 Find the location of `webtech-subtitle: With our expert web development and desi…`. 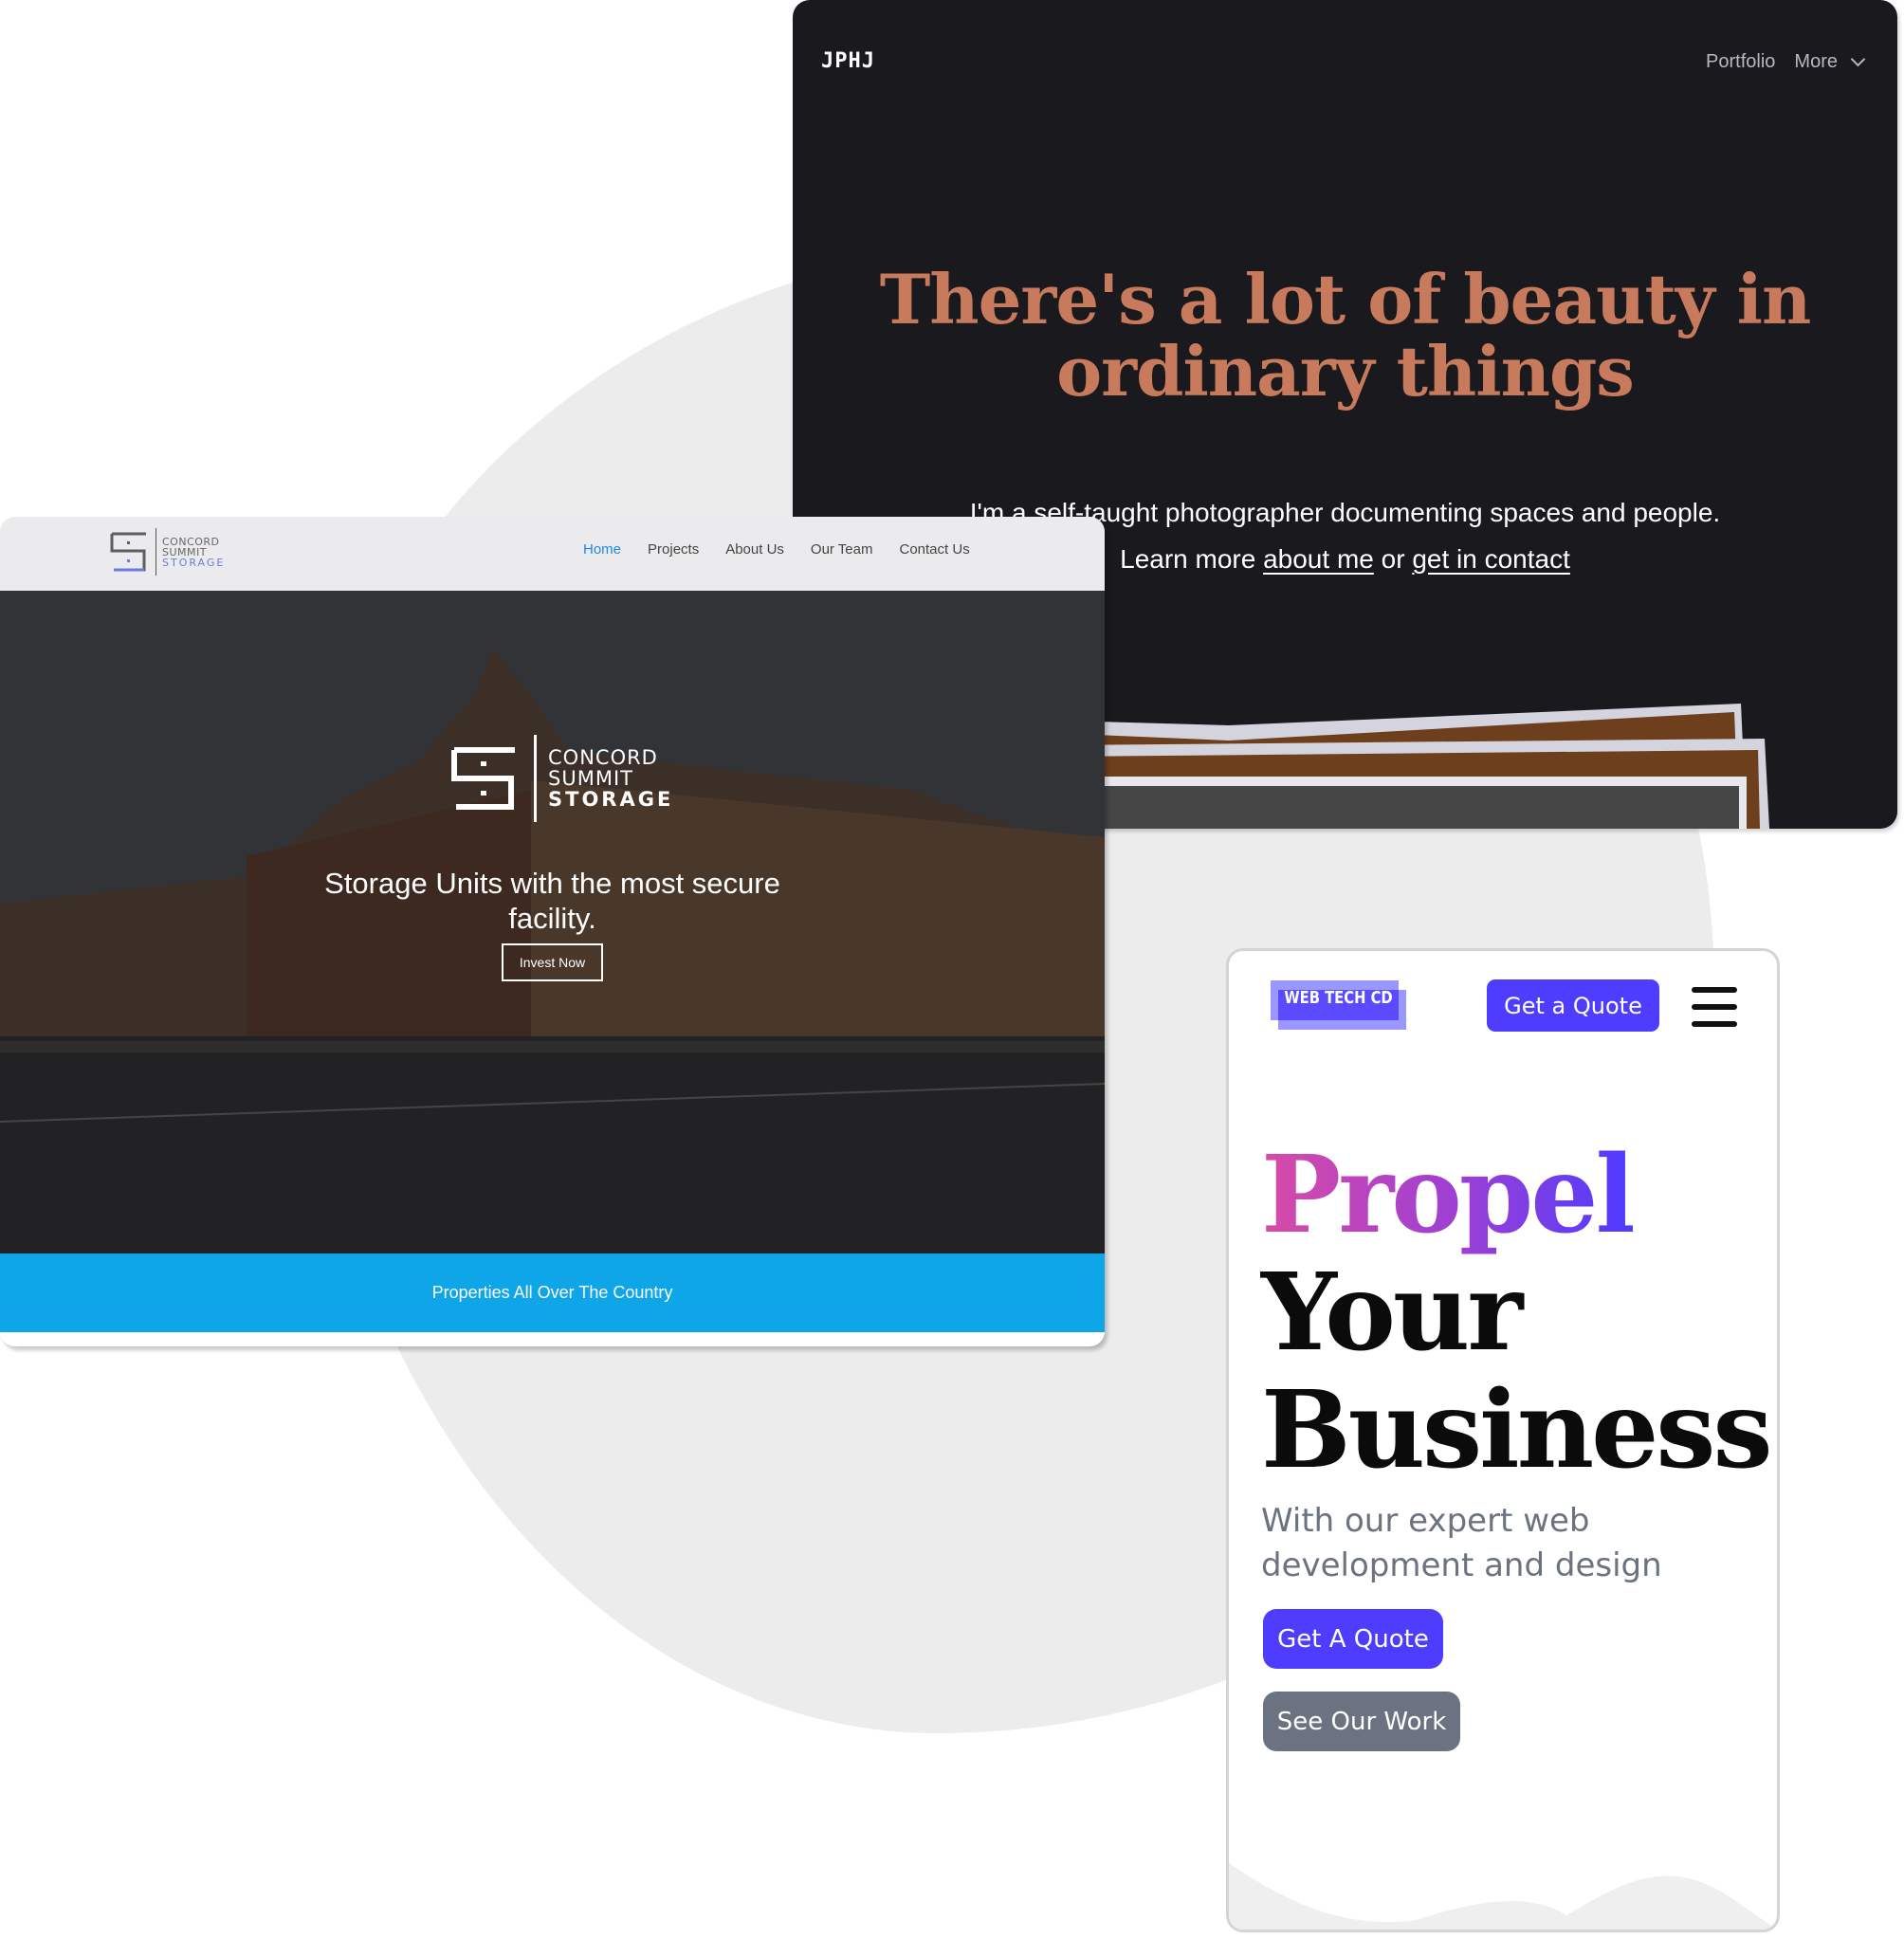

webtech-subtitle: With our expert web development and desi… is located at coordinates (1508, 1543).